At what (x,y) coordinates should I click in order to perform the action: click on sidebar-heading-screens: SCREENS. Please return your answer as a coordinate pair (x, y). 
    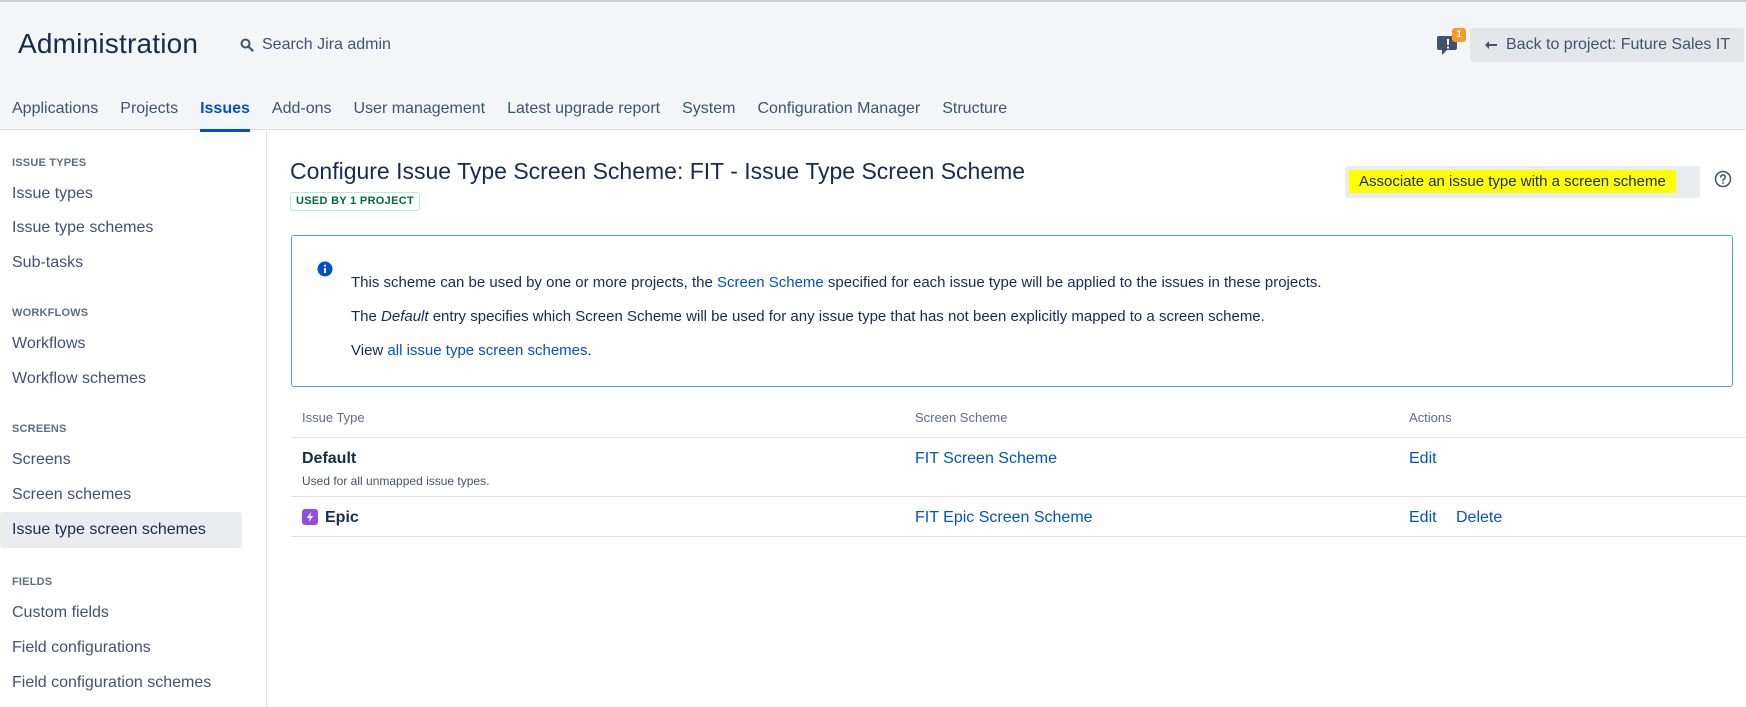
    Looking at the image, I should click on (39, 429).